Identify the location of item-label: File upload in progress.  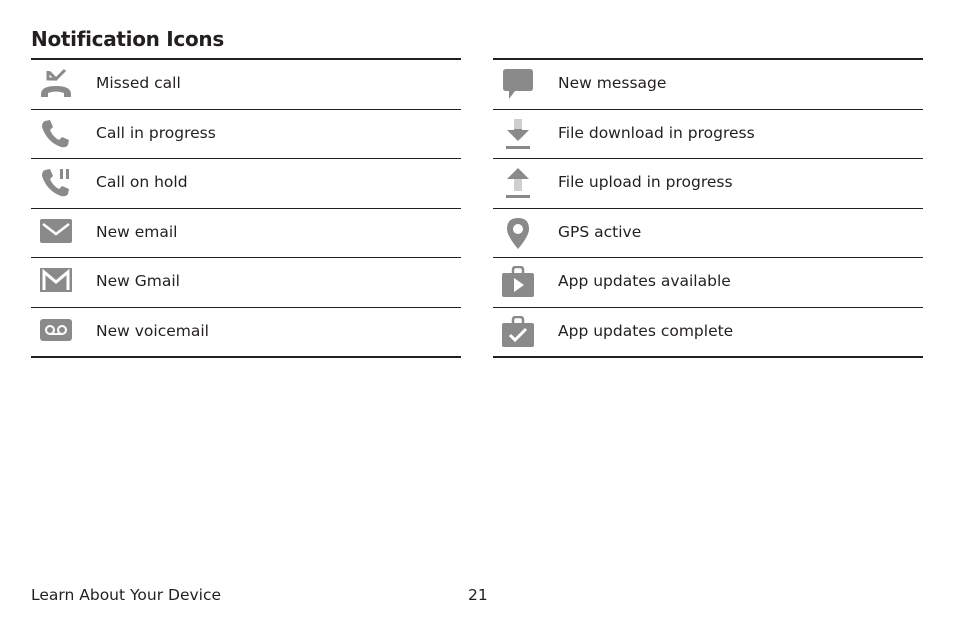
(645, 182).